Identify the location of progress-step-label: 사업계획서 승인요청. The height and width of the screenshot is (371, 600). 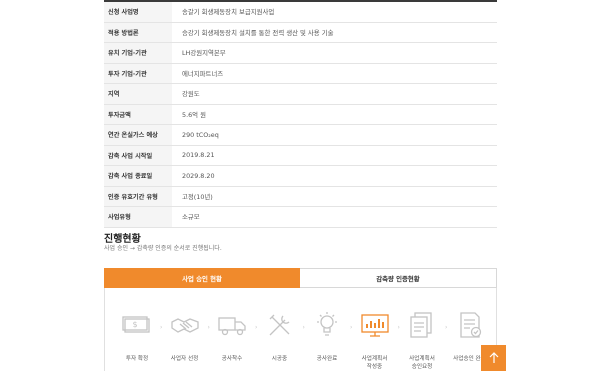
(422, 363).